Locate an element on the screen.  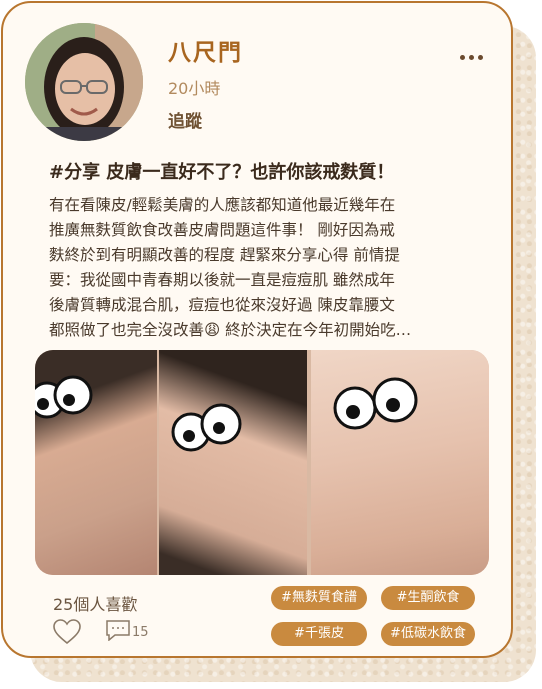
photo-after is located at coordinates (400, 462).